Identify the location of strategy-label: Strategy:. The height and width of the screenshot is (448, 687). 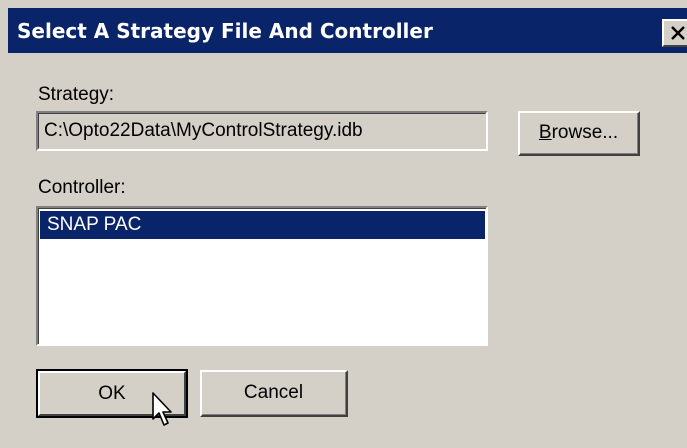
(76, 94).